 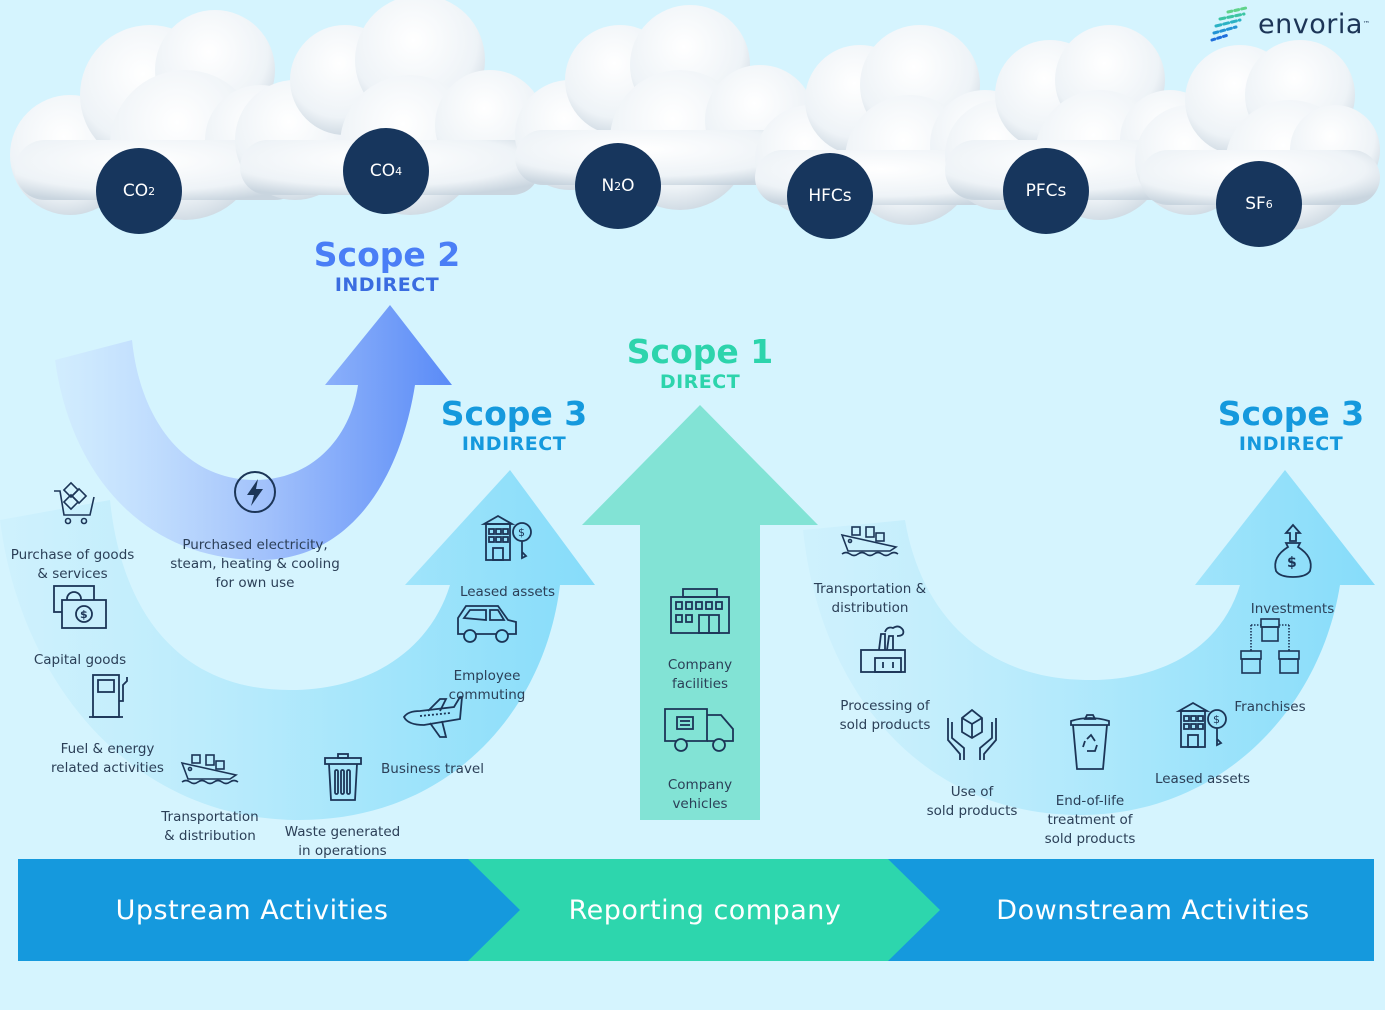 I want to click on downstream-item-transportation: Transportation & distribution, so click(x=870, y=560).